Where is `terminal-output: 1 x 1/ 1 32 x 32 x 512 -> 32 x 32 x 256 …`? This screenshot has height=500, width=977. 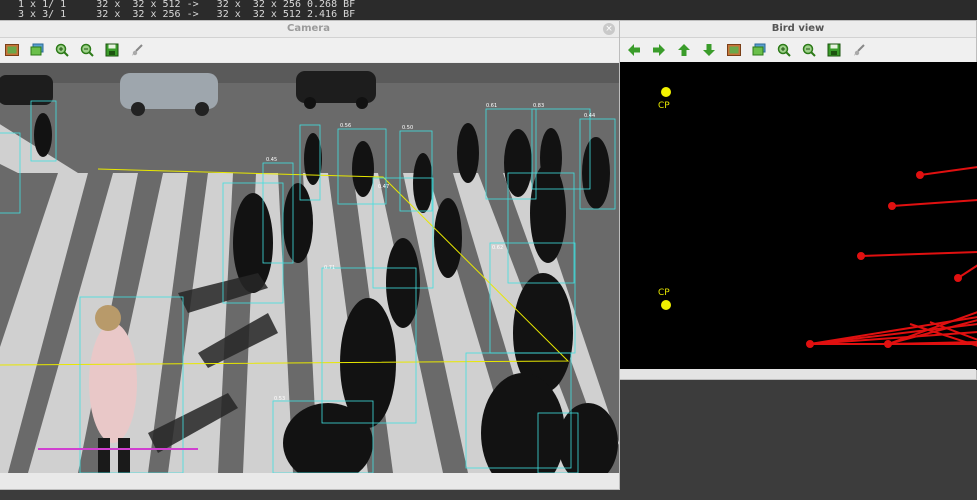 terminal-output: 1 x 1/ 1 32 x 32 x 512 -> 32 x 32 x 256 … is located at coordinates (488, 11).